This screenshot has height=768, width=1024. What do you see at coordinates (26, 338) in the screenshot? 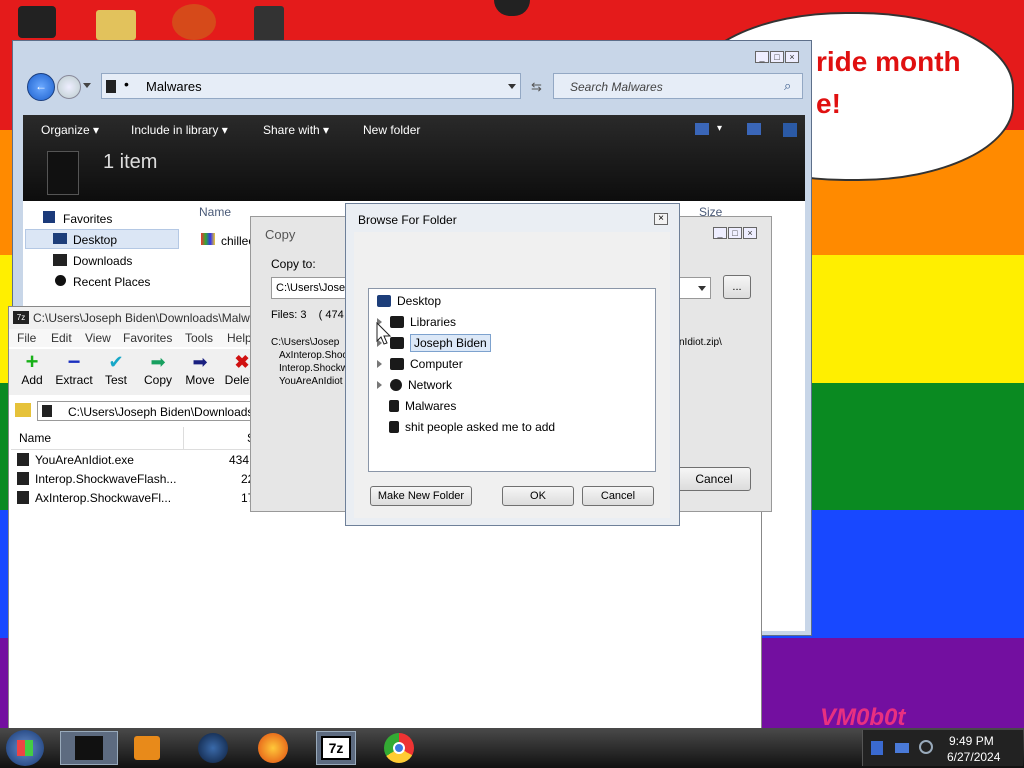
I see `menu-file: File` at bounding box center [26, 338].